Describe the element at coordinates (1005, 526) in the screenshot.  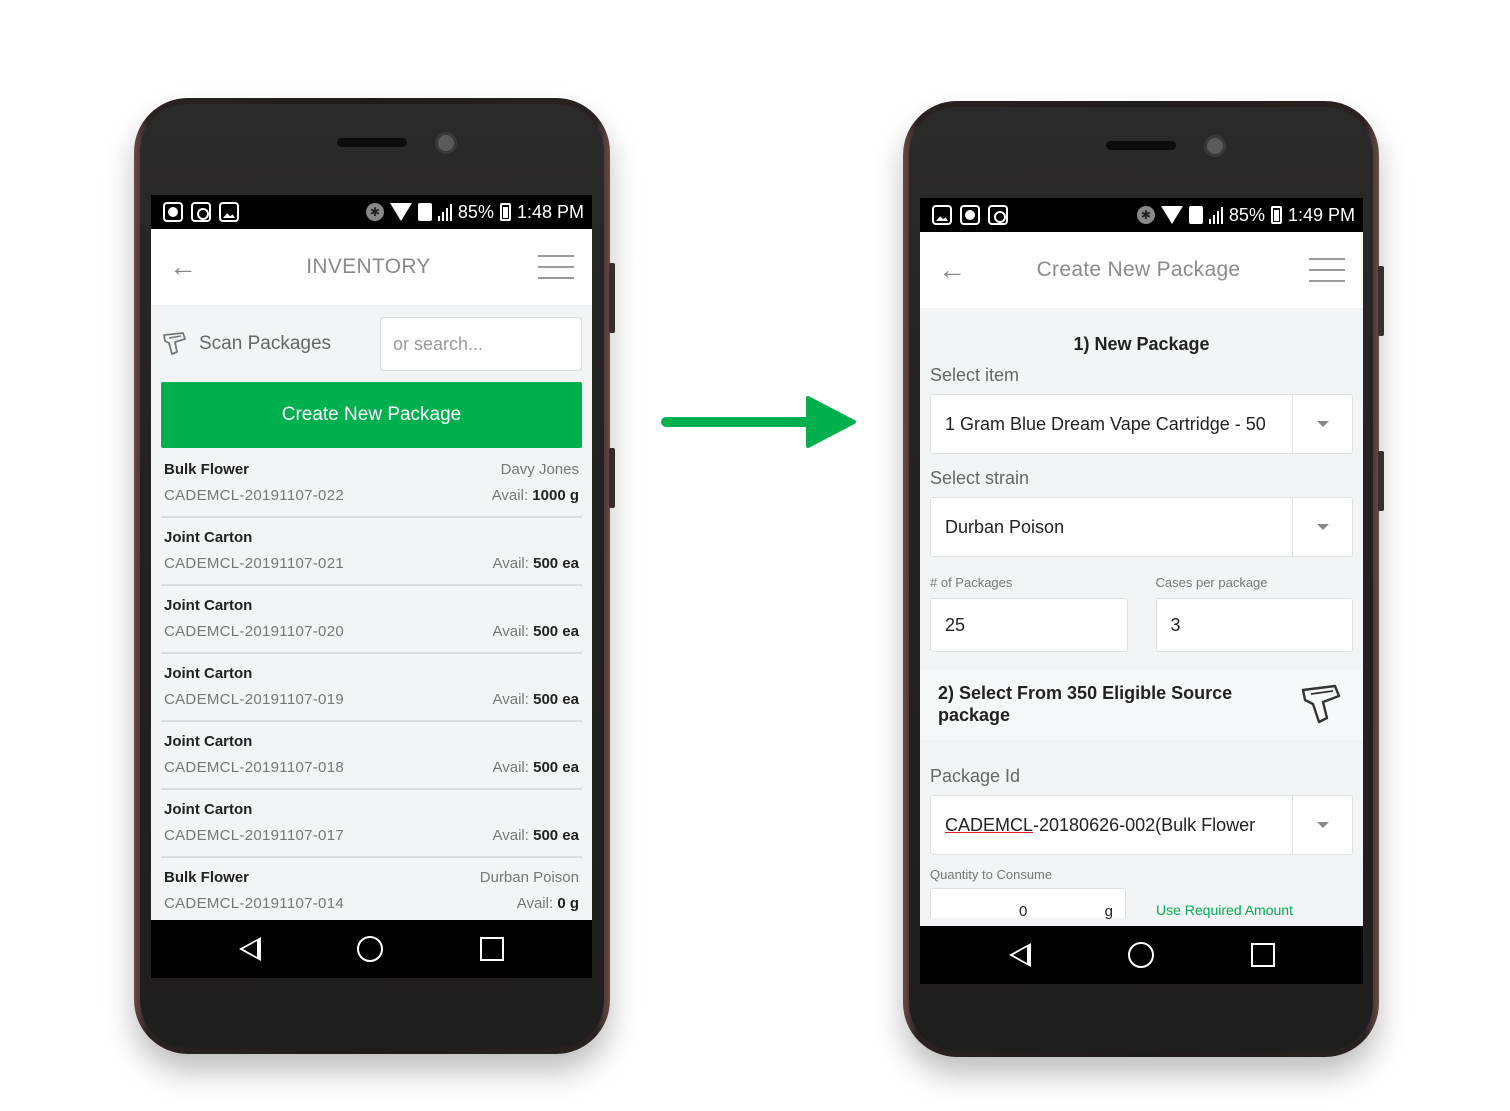
I see `select-strain-value: Durban Poison` at that location.